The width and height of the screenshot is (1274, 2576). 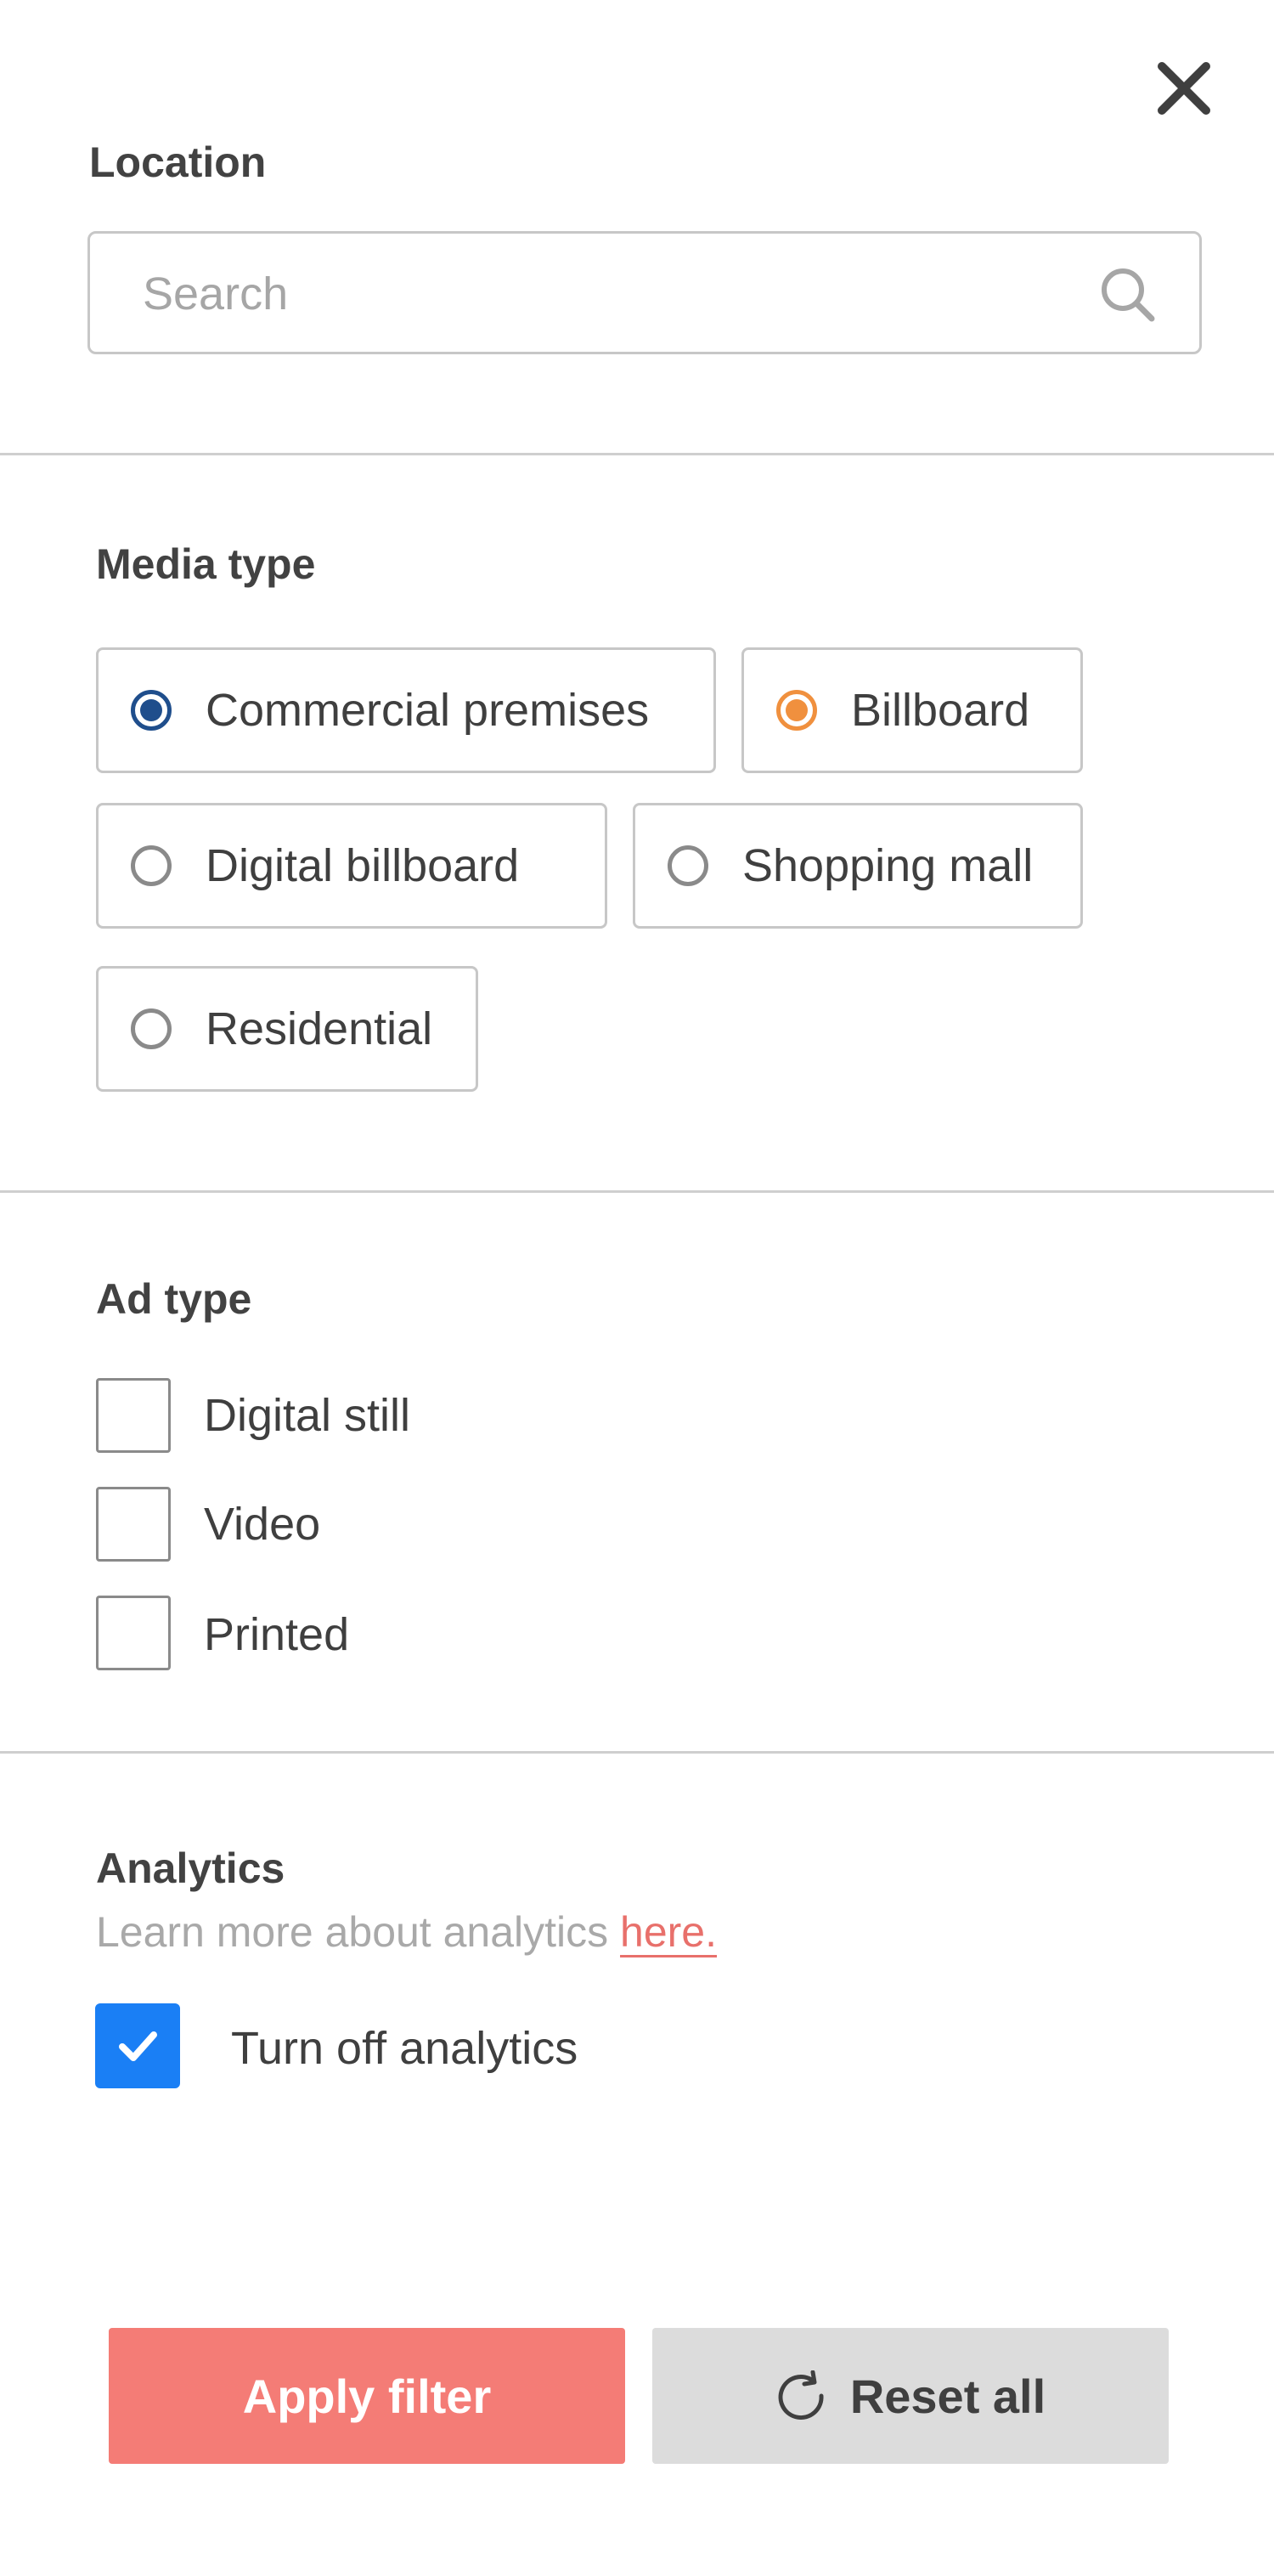 I want to click on turn-off-analytics-label: Turn off analytics, so click(x=404, y=2048).